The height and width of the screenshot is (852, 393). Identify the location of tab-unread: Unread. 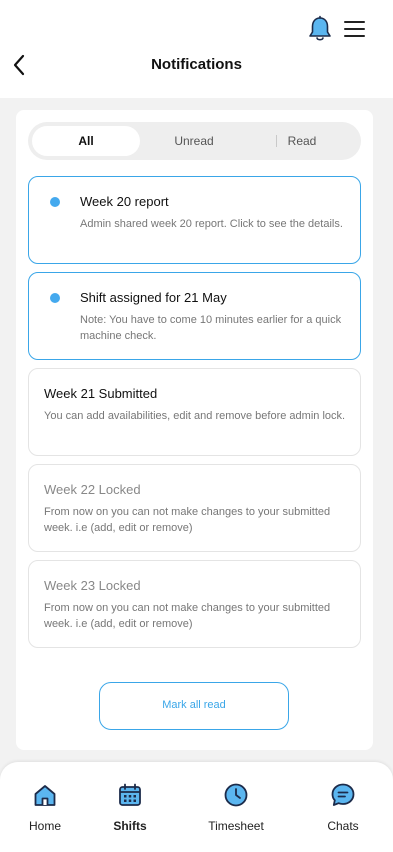
(194, 141).